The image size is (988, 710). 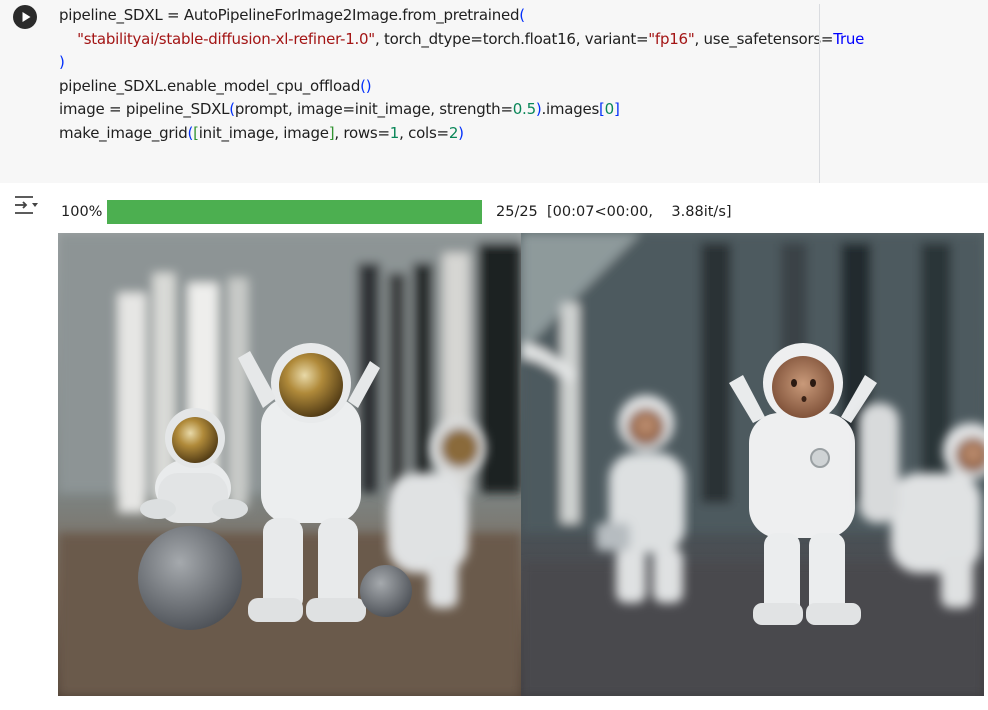 I want to click on code-token: 2, so click(x=453, y=132).